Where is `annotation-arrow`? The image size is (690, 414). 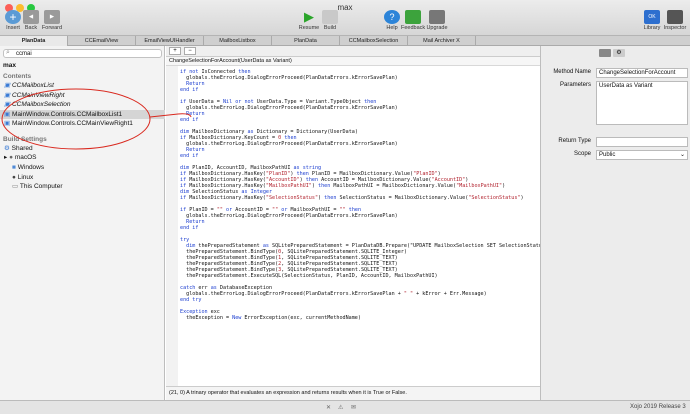
annotation-arrow is located at coordinates (170, 115).